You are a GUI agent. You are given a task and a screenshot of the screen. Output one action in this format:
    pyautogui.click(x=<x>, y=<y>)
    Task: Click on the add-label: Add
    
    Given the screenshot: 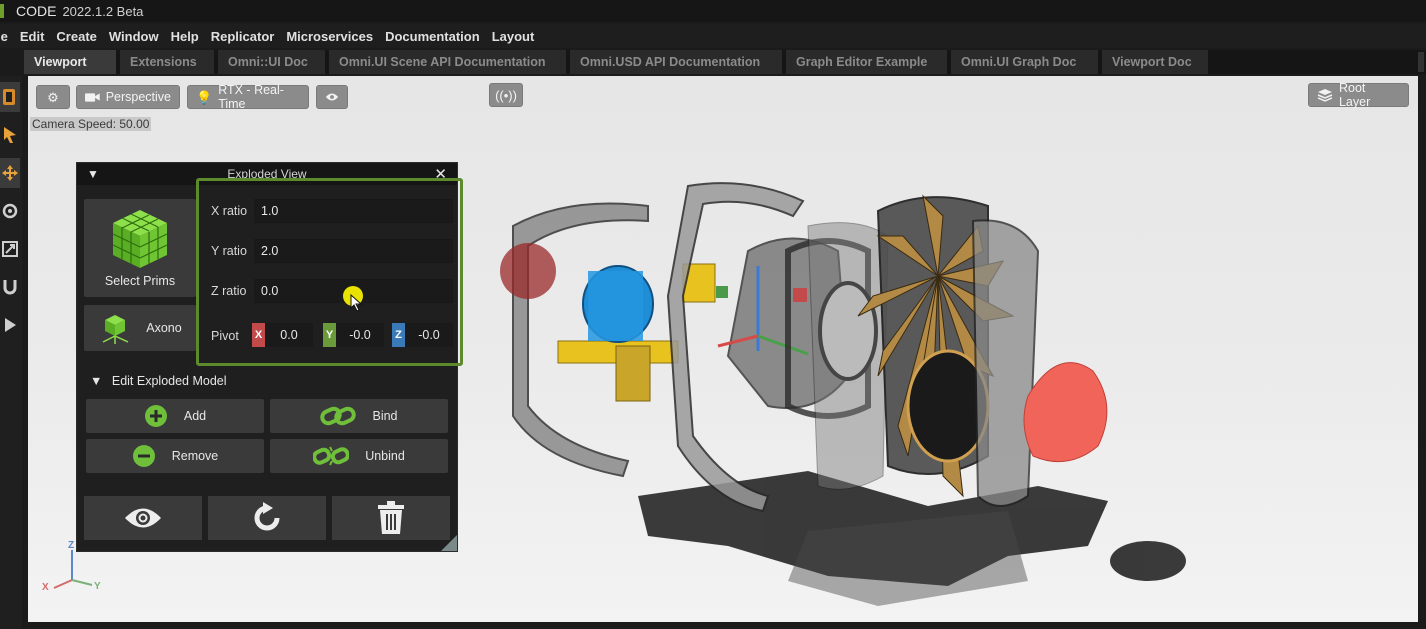 What is the action you would take?
    pyautogui.click(x=195, y=416)
    